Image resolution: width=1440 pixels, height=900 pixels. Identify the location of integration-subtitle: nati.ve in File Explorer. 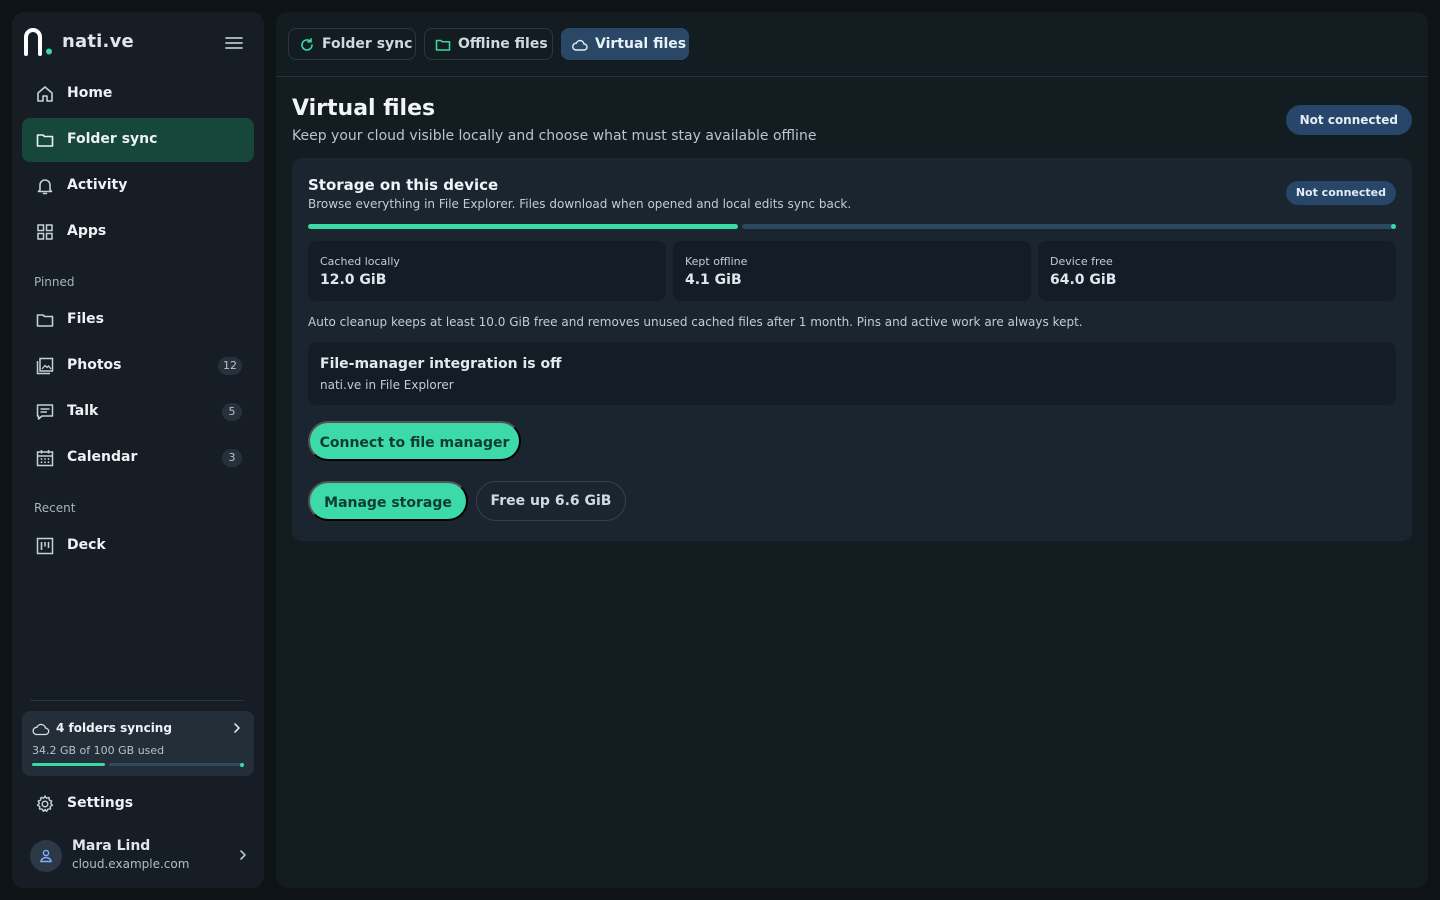
(387, 385).